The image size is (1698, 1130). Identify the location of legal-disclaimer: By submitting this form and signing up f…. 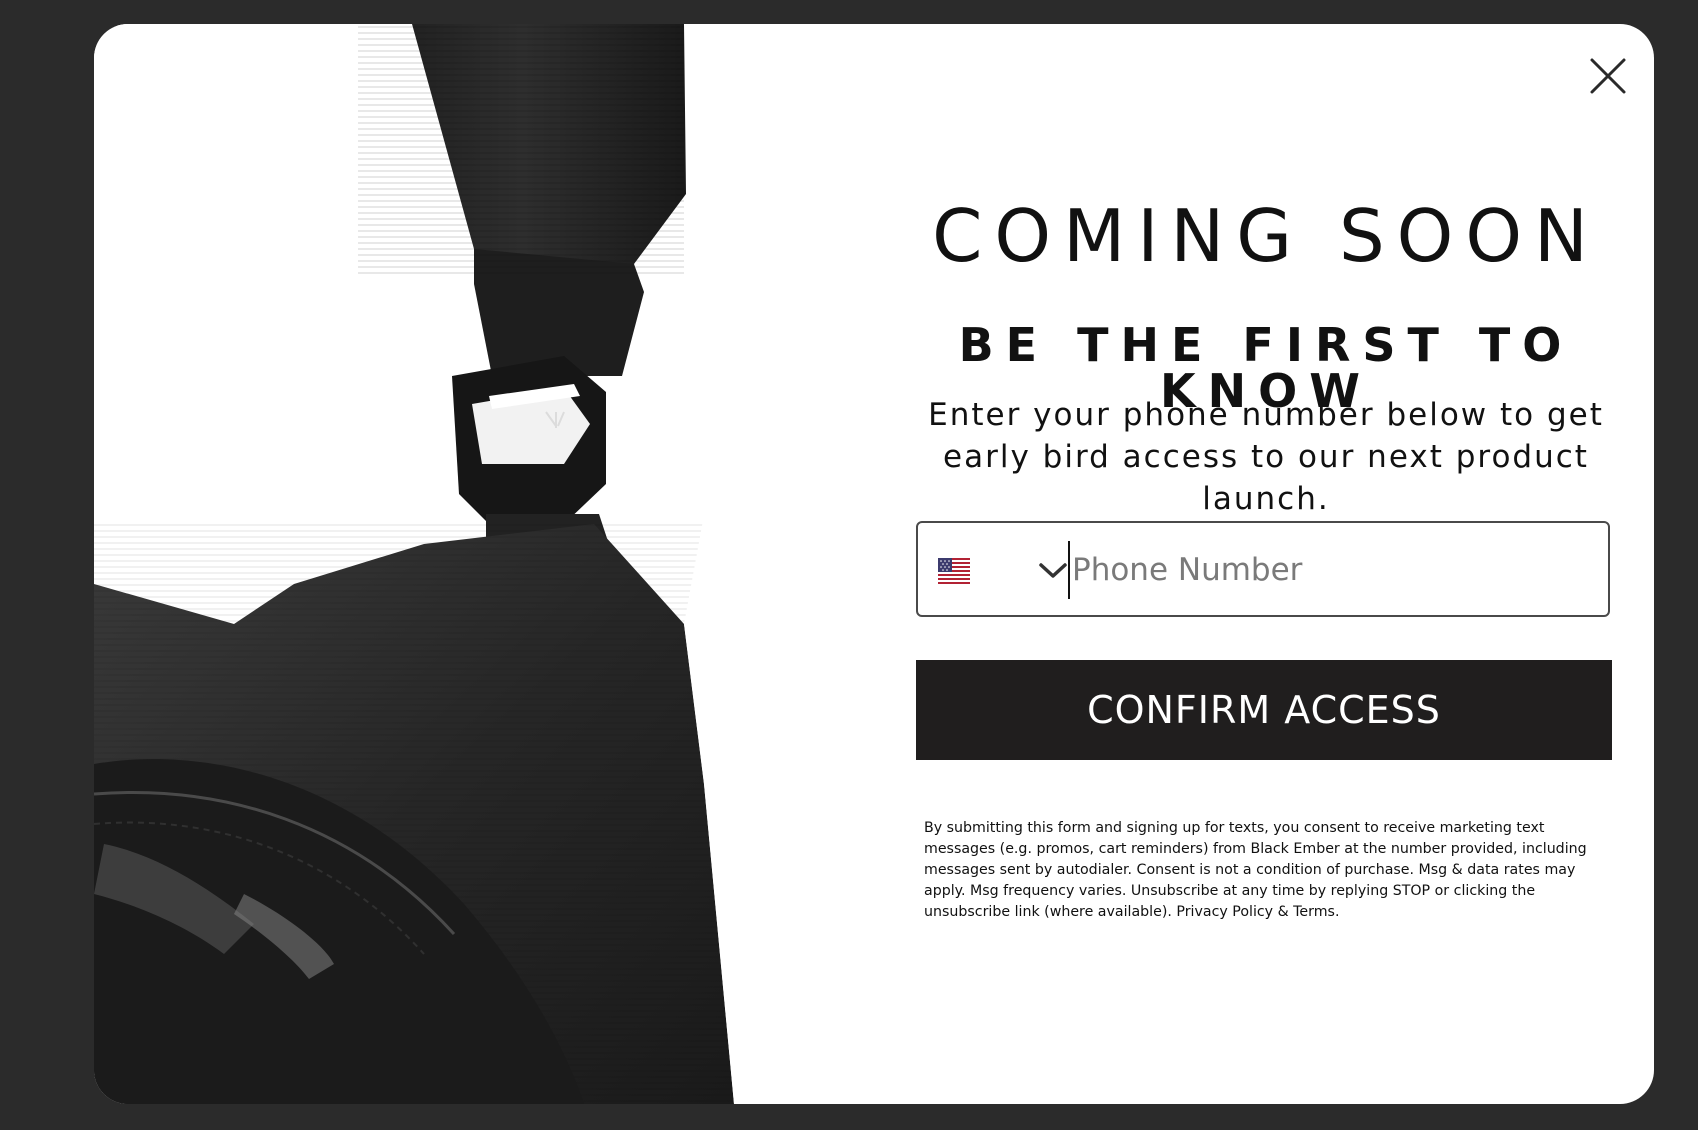
(1255, 870).